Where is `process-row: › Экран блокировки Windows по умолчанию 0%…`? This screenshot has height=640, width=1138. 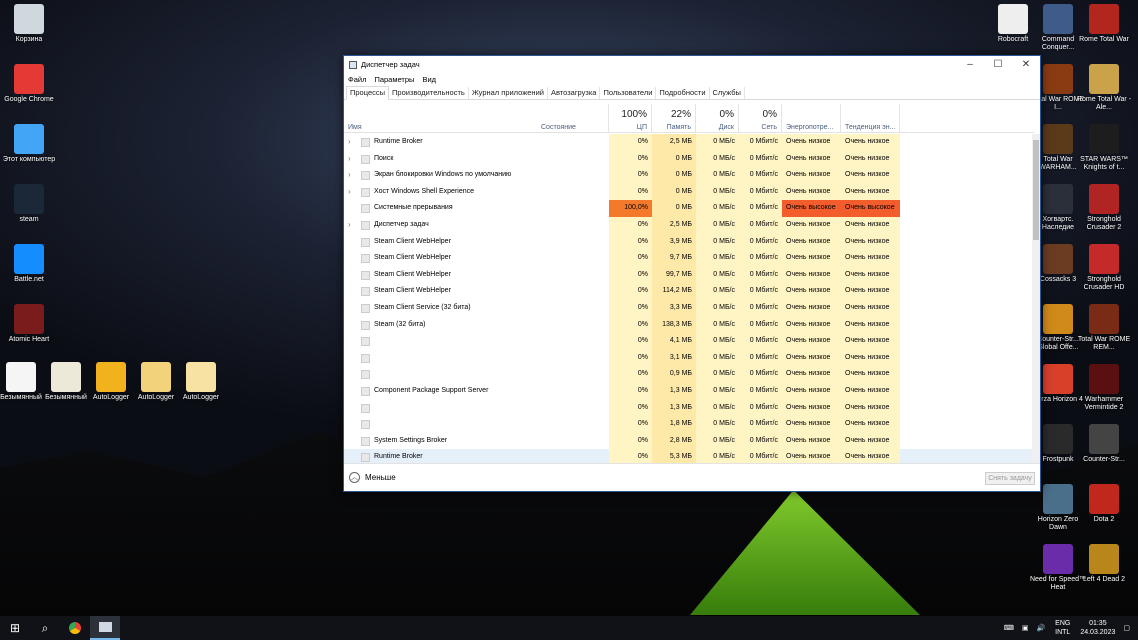
process-row: › Экран блокировки Windows по умолчанию 0%… is located at coordinates (689, 175).